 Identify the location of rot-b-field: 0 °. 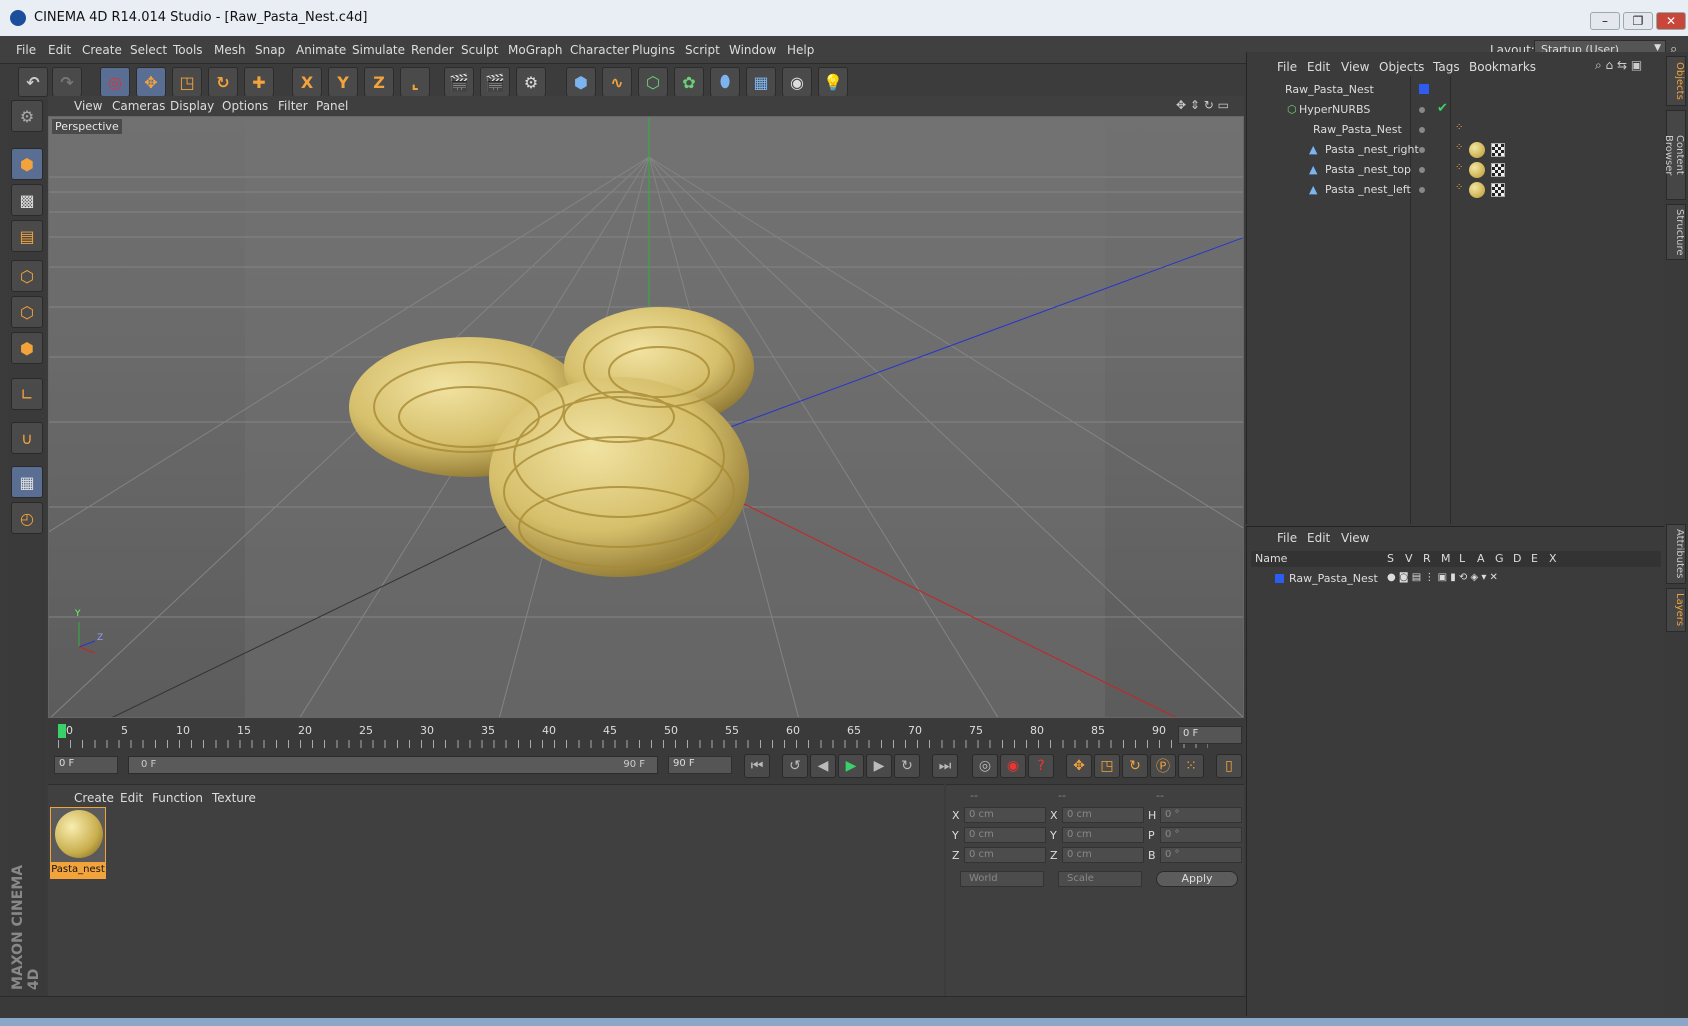
(1201, 855).